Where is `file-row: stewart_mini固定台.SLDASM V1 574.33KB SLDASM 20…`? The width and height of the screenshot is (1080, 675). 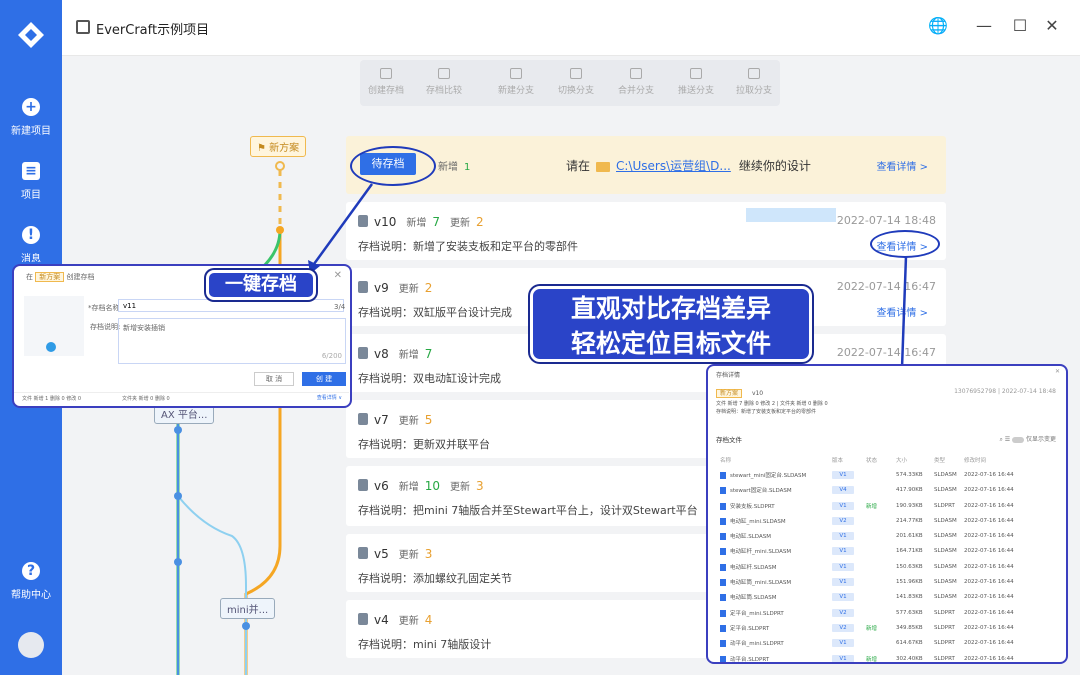
file-row: stewart_mini固定台.SLDASM V1 574.33KB SLDASM 20… is located at coordinates (889, 474).